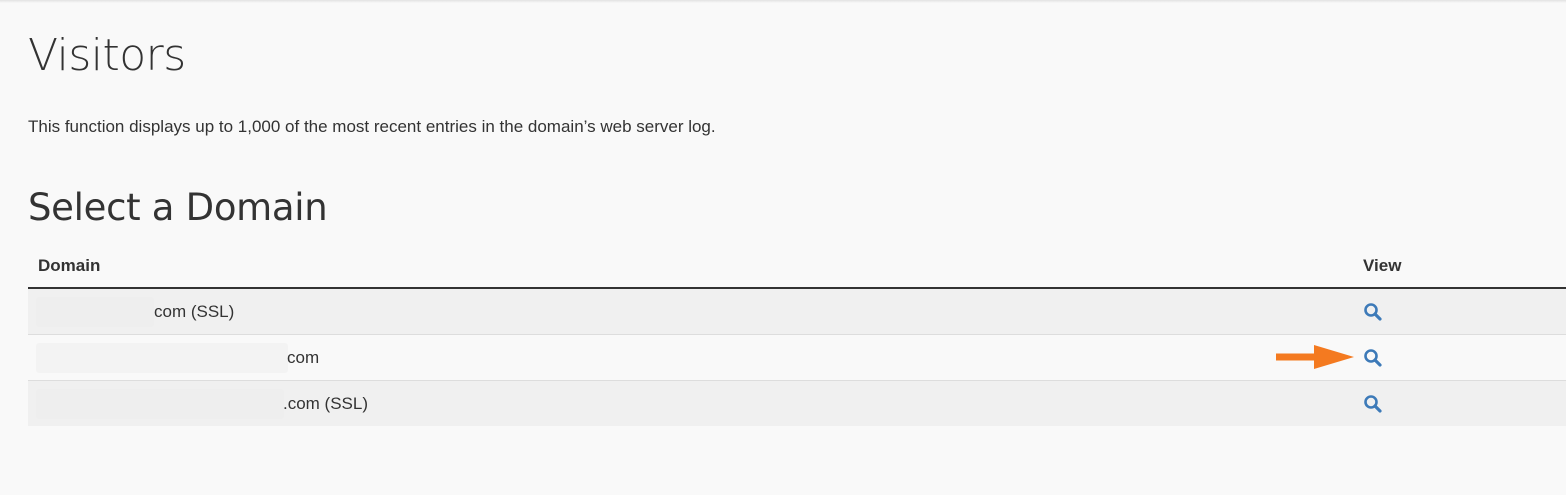 The height and width of the screenshot is (495, 1566). Describe the element at coordinates (797, 312) in the screenshot. I see `table-row: com (SSL)` at that location.